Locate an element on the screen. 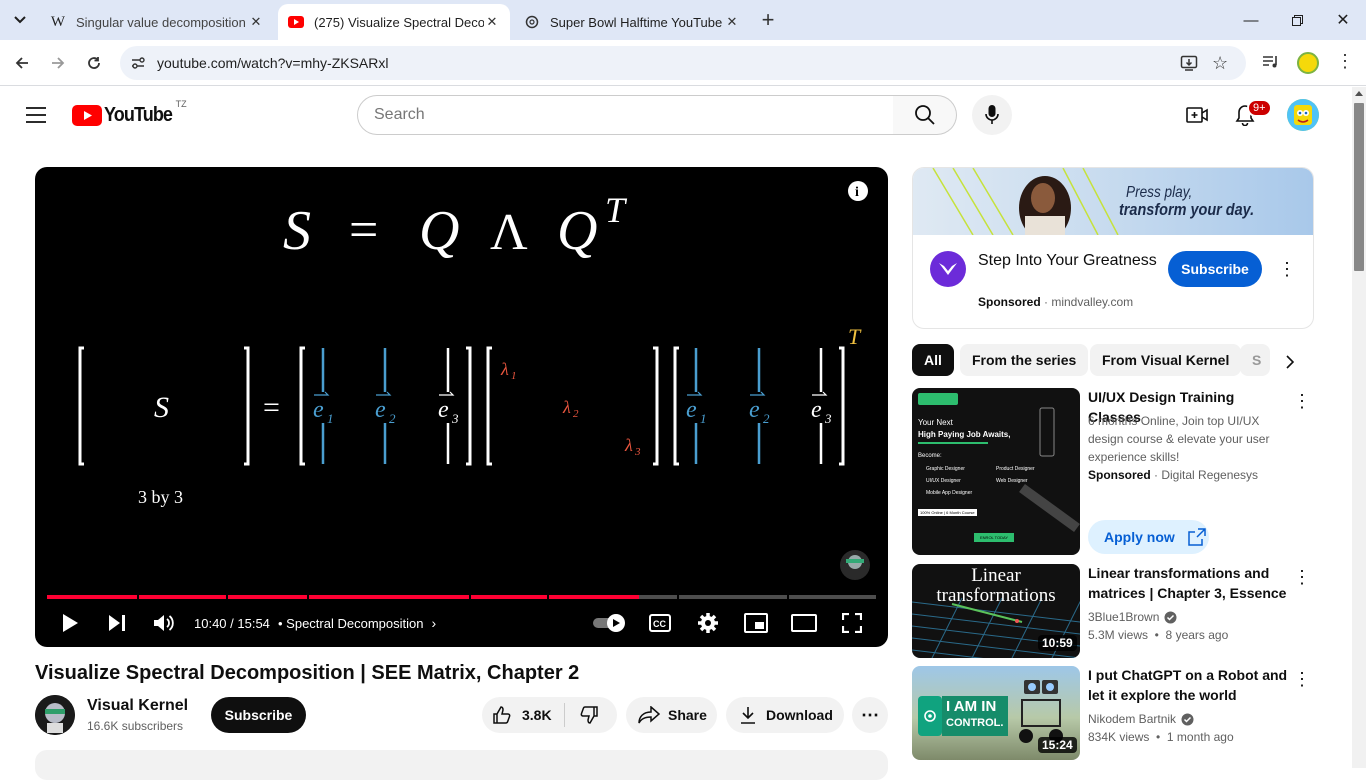 This screenshot has height=780, width=1366. rec-thumbnail: I AM IN CONTROL. 15:24 is located at coordinates (996, 713).